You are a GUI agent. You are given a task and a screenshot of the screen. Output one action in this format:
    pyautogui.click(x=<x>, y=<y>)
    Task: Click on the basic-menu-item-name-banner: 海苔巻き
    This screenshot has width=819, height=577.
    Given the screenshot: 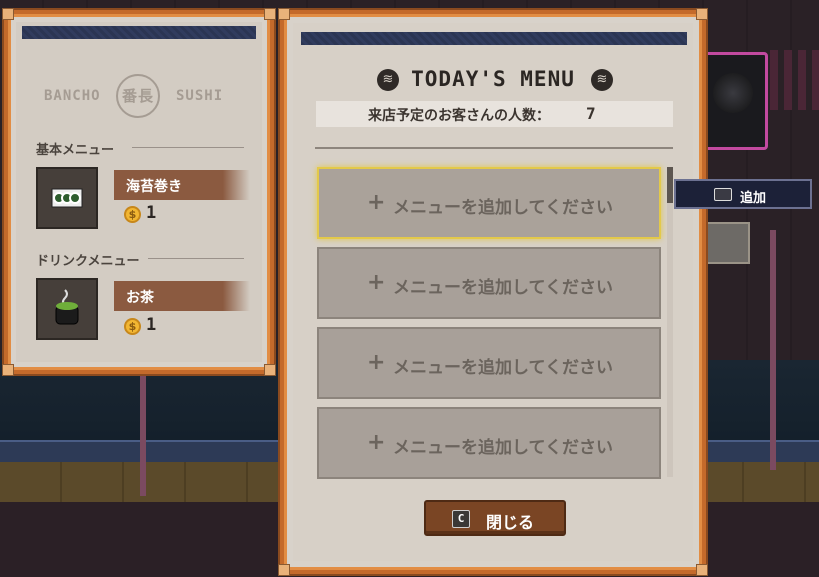 What is the action you would take?
    pyautogui.click(x=182, y=185)
    